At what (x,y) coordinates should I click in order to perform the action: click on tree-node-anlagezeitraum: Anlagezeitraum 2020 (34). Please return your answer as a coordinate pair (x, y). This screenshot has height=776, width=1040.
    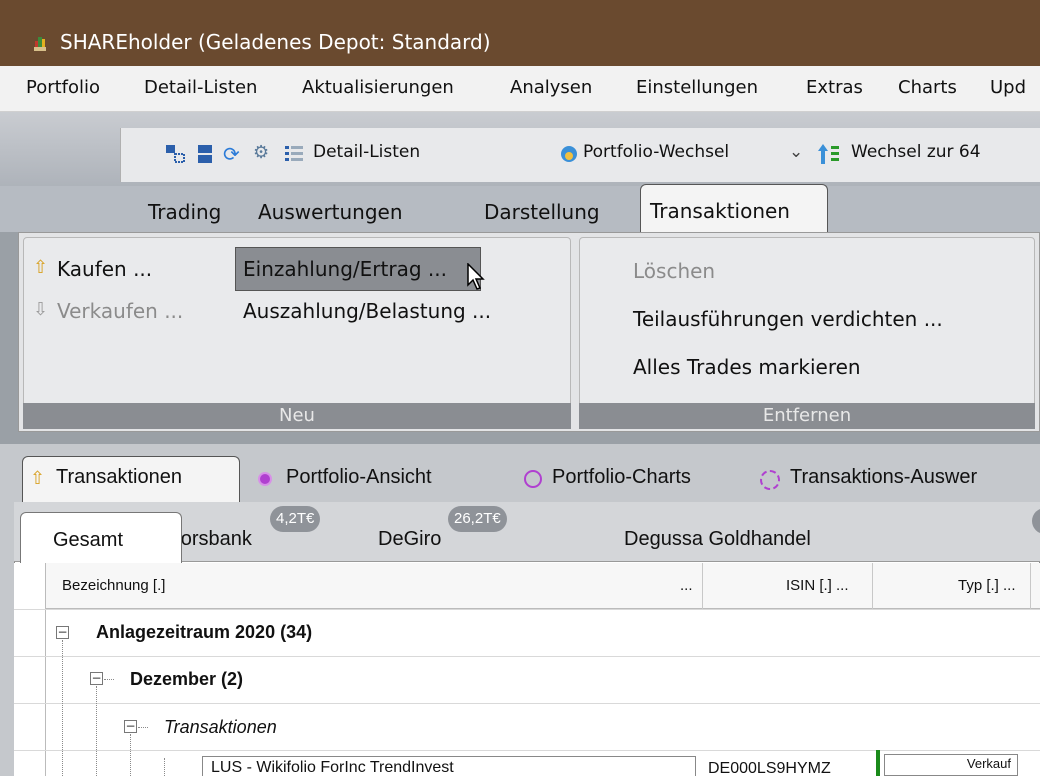
    Looking at the image, I should click on (204, 632).